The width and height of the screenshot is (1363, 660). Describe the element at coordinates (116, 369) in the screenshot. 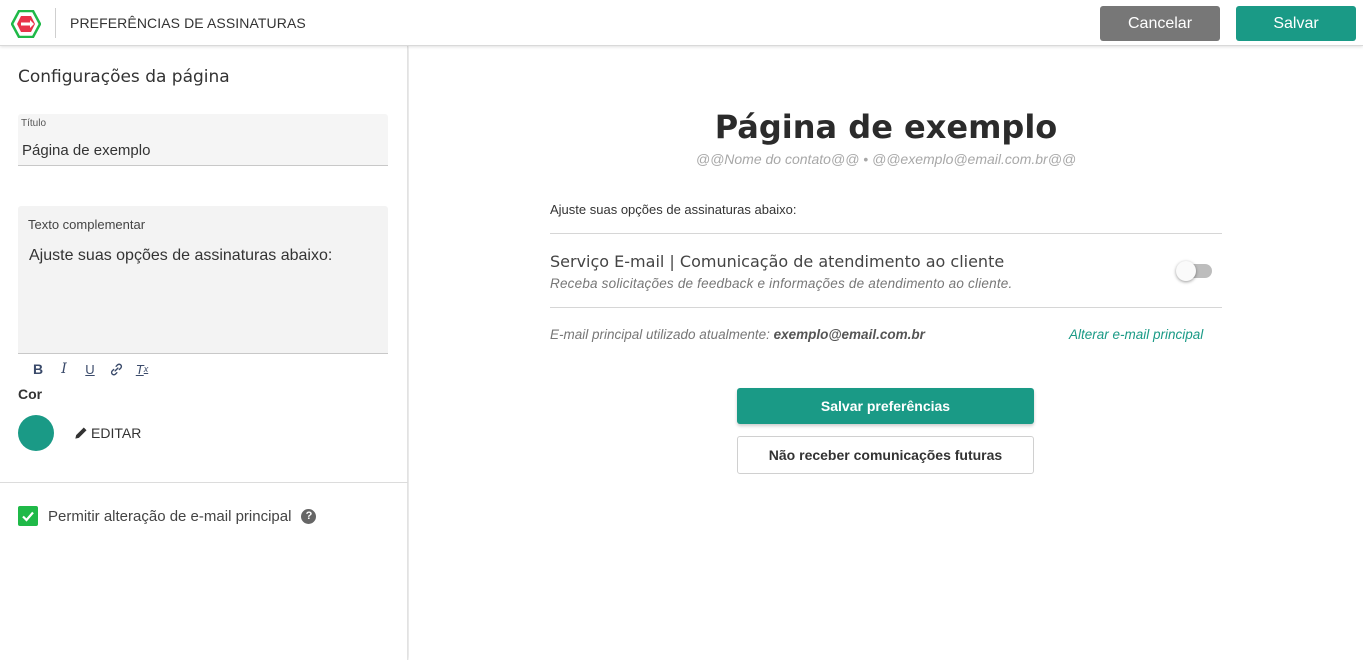

I see `link-icon` at that location.